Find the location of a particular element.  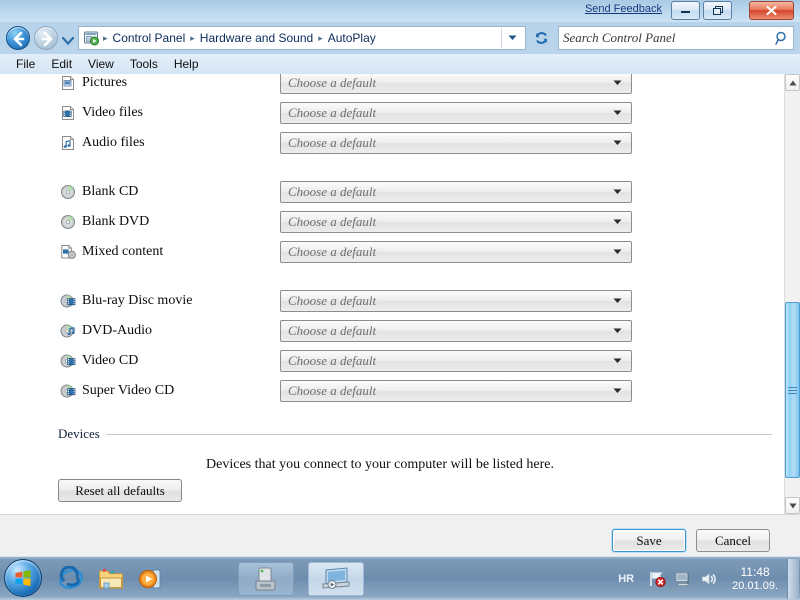

triangle-up-icon is located at coordinates (792, 82).